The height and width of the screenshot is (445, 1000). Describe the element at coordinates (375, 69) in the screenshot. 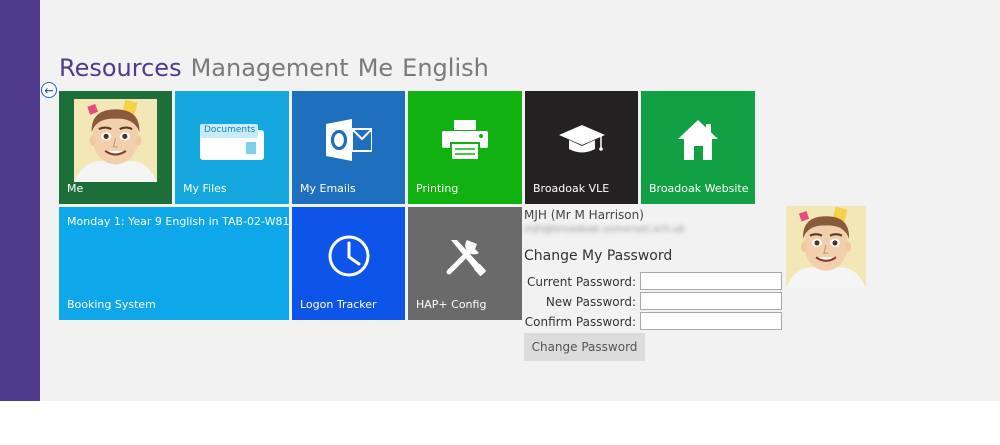

I see `tab-me: Me` at that location.